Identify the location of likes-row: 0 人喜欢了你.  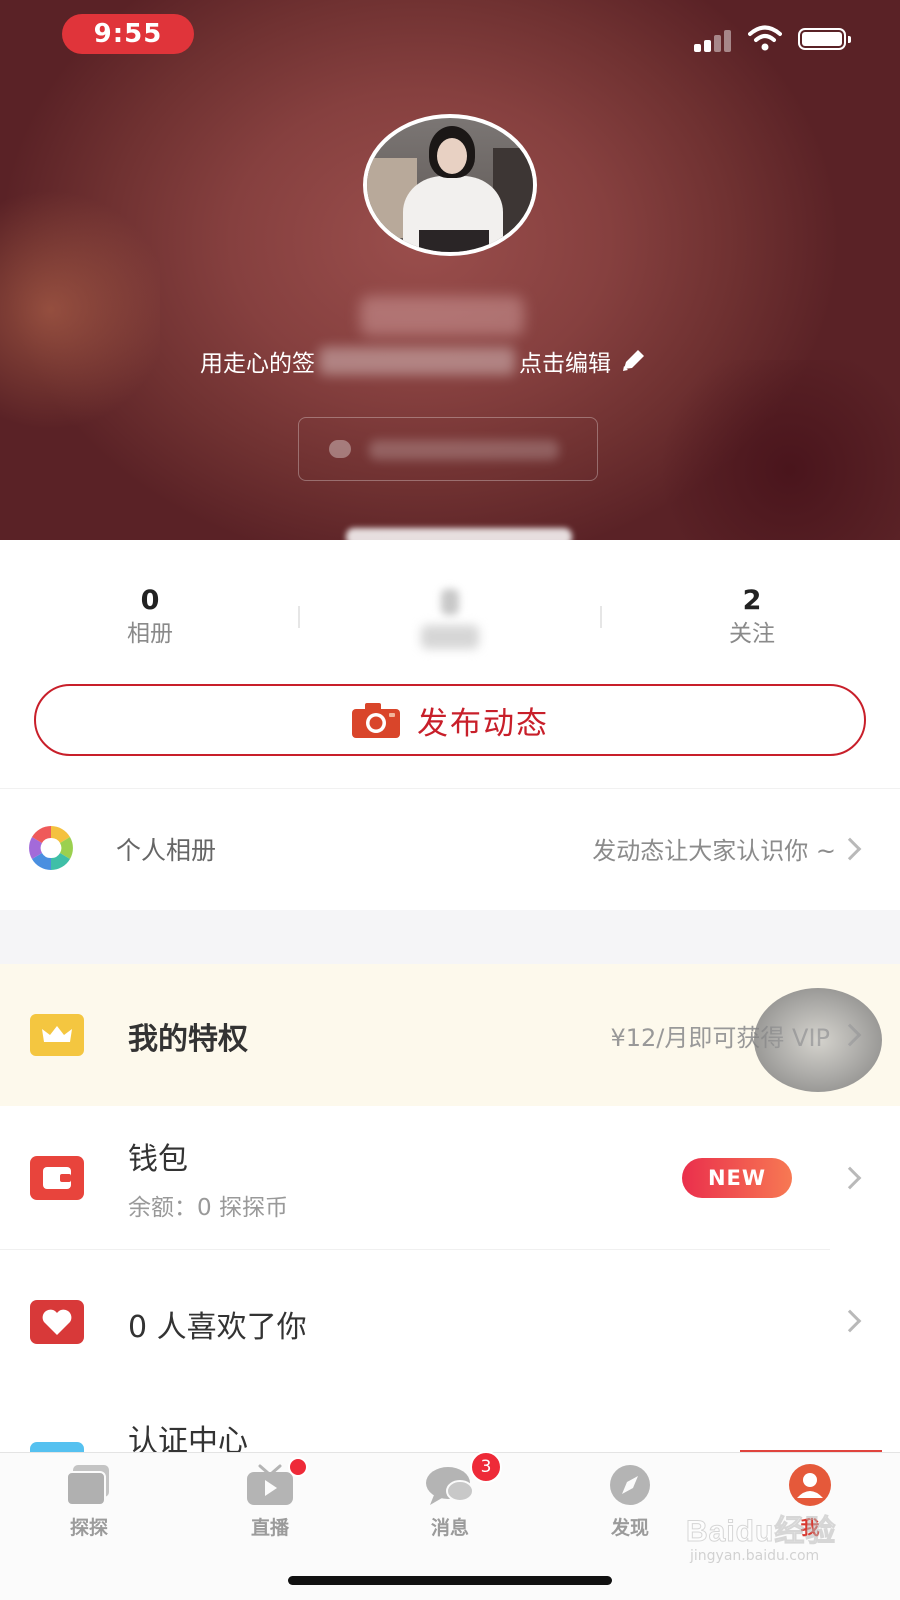
(450, 1321).